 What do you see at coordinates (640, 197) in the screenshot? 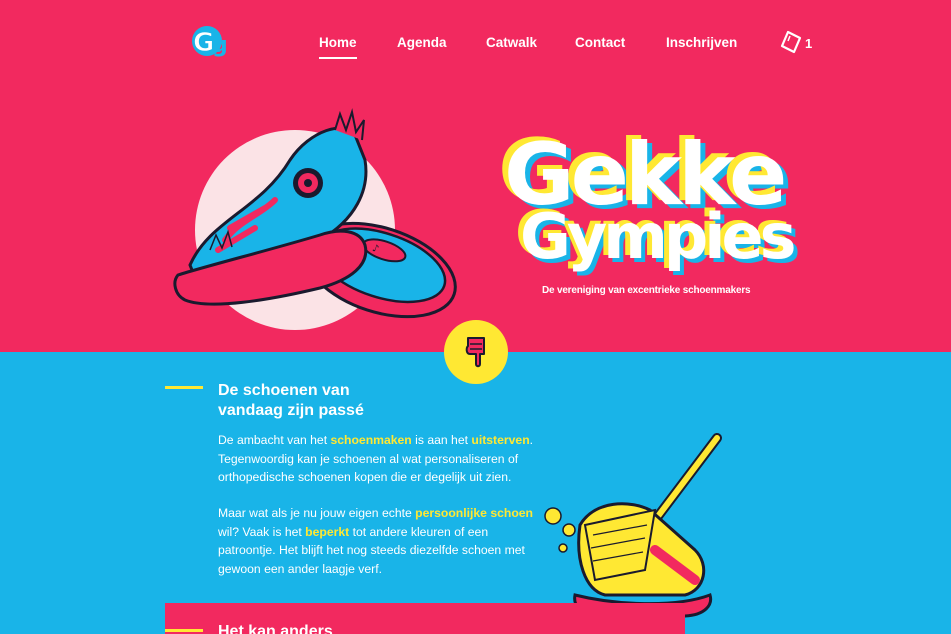
I see `hero-title: Gekke Gympies` at bounding box center [640, 197].